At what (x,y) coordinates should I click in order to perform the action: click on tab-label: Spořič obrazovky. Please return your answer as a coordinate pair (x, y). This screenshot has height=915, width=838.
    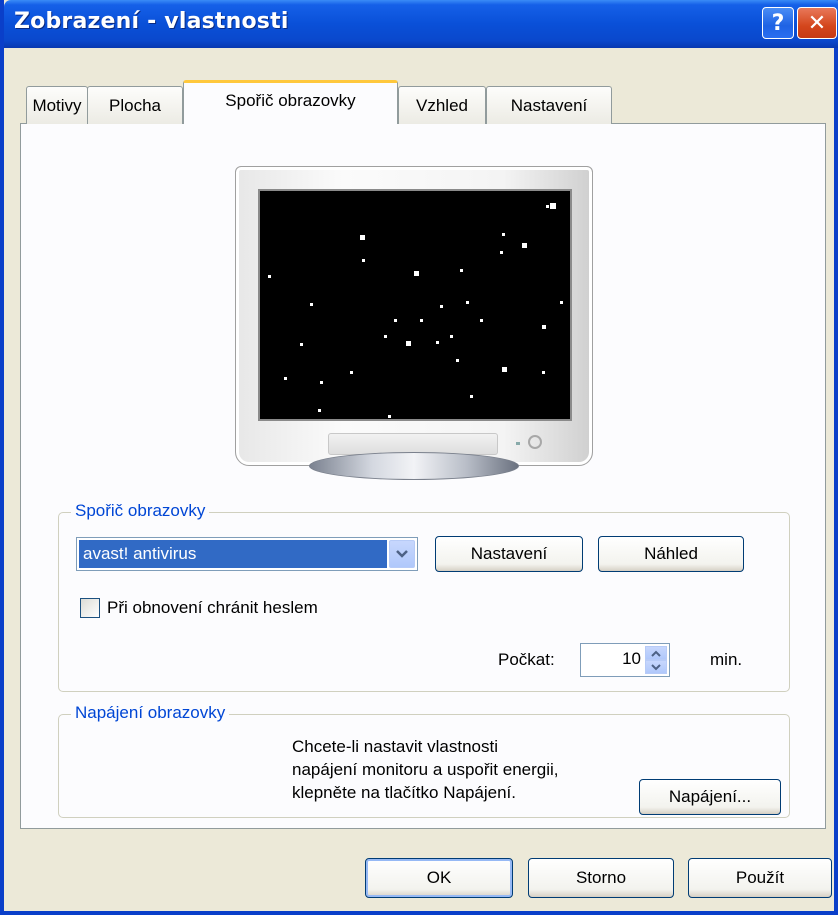
    Looking at the image, I should click on (290, 100).